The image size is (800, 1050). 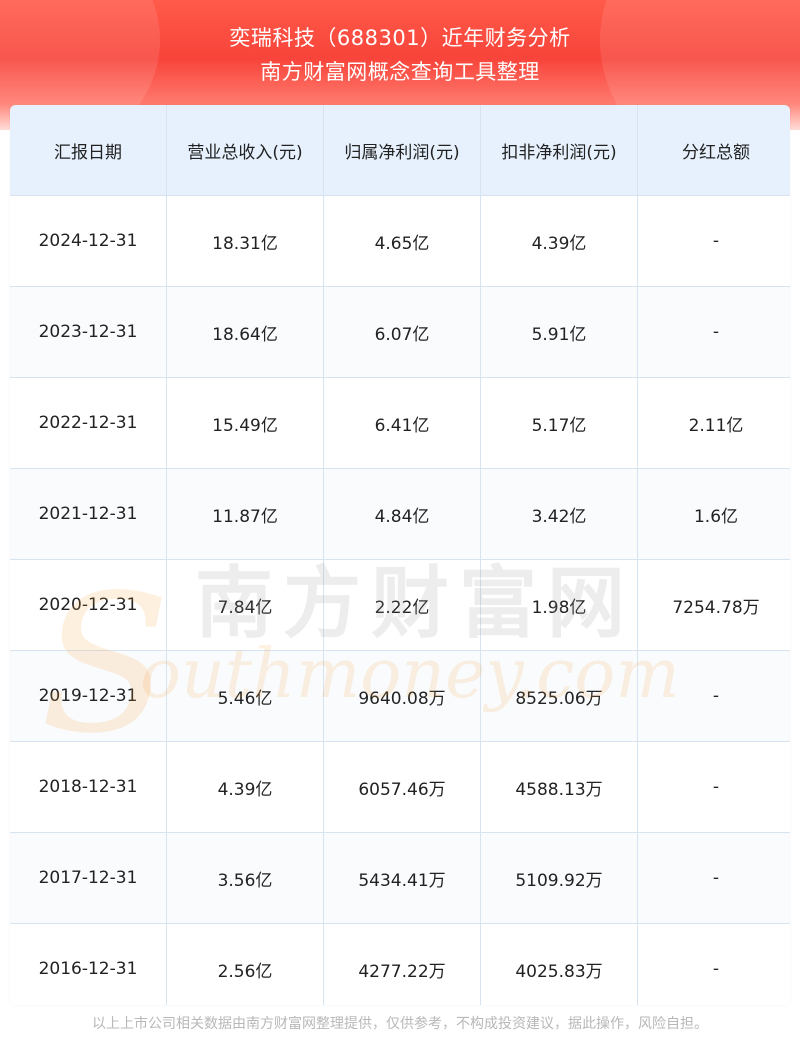 I want to click on cell-net-profit: 5434.41万, so click(x=402, y=878).